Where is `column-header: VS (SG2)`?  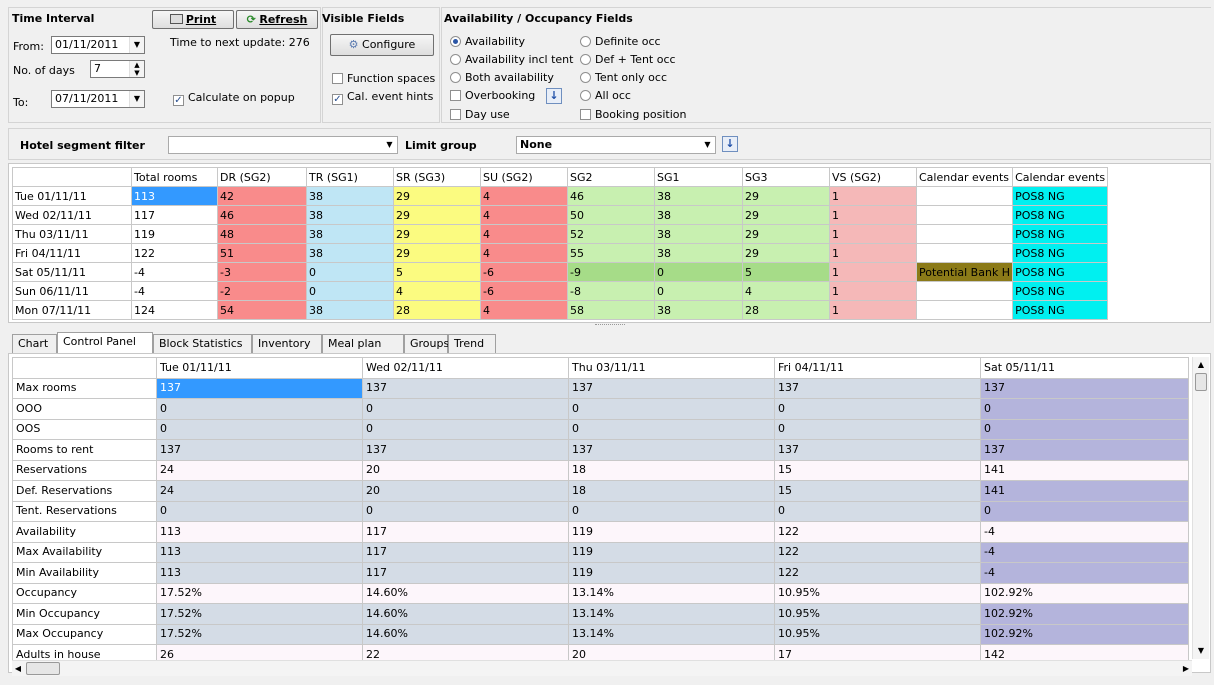 column-header: VS (SG2) is located at coordinates (873, 177).